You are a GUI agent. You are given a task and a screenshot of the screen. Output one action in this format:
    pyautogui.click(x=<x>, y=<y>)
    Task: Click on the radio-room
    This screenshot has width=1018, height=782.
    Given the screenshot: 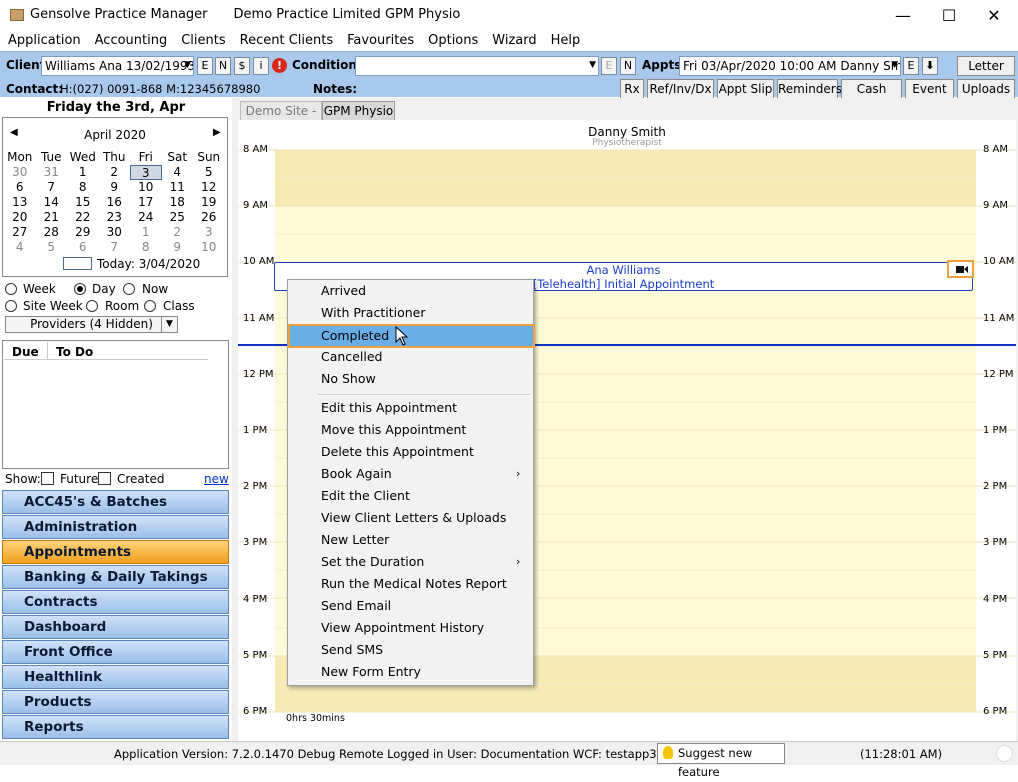 What is the action you would take?
    pyautogui.click(x=92, y=306)
    